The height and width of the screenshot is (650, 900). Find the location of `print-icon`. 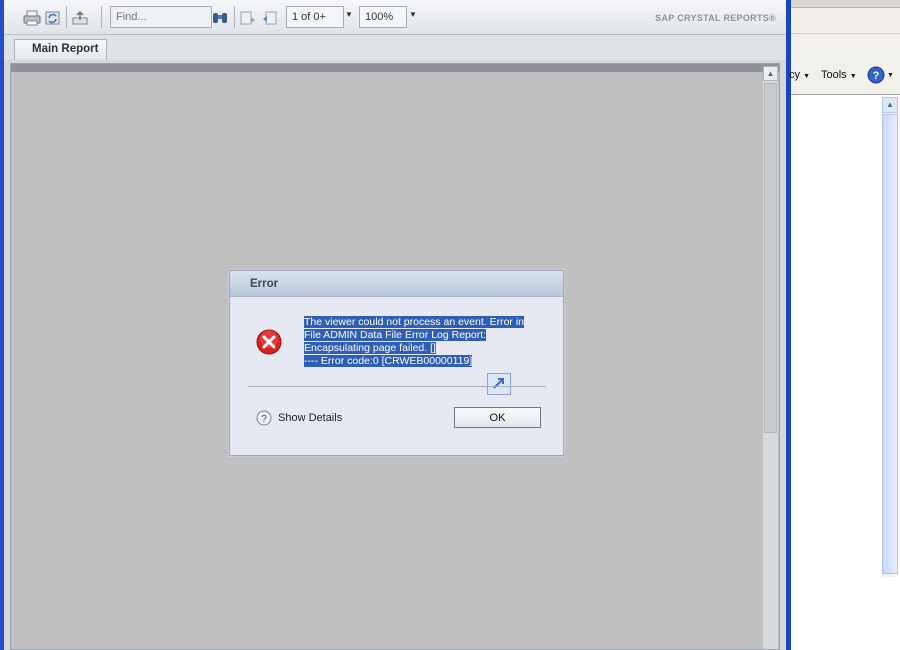

print-icon is located at coordinates (32, 18).